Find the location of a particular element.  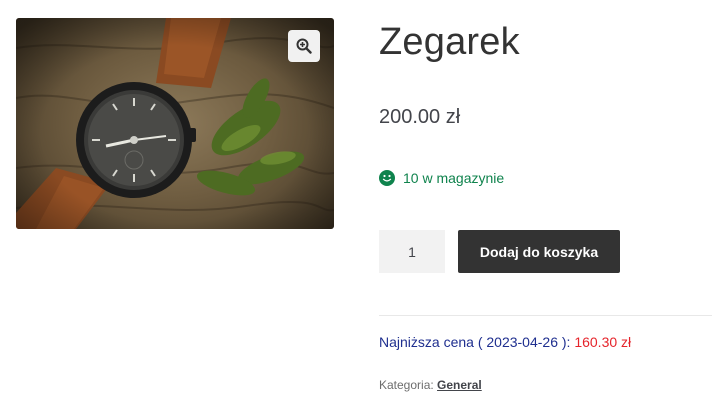

product-price: 200.00 zł is located at coordinates (420, 117).